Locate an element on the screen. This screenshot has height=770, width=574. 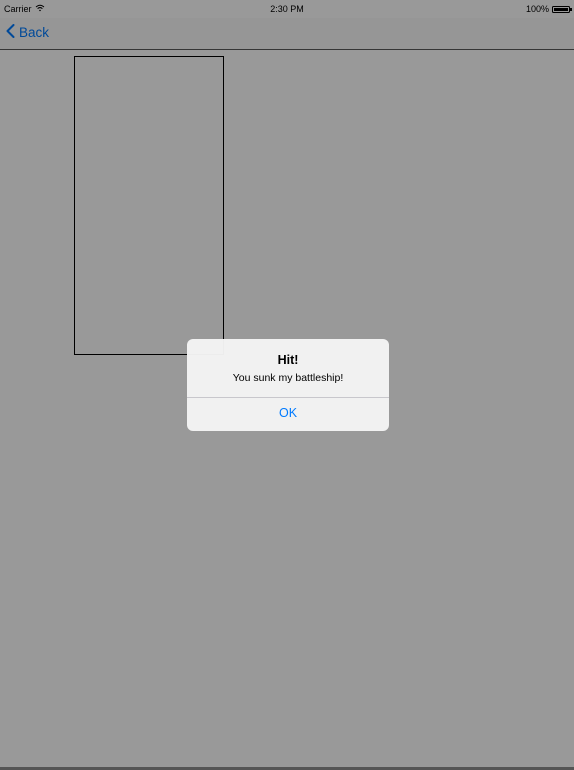
alert-message: You sunk my battleship! is located at coordinates (288, 378).